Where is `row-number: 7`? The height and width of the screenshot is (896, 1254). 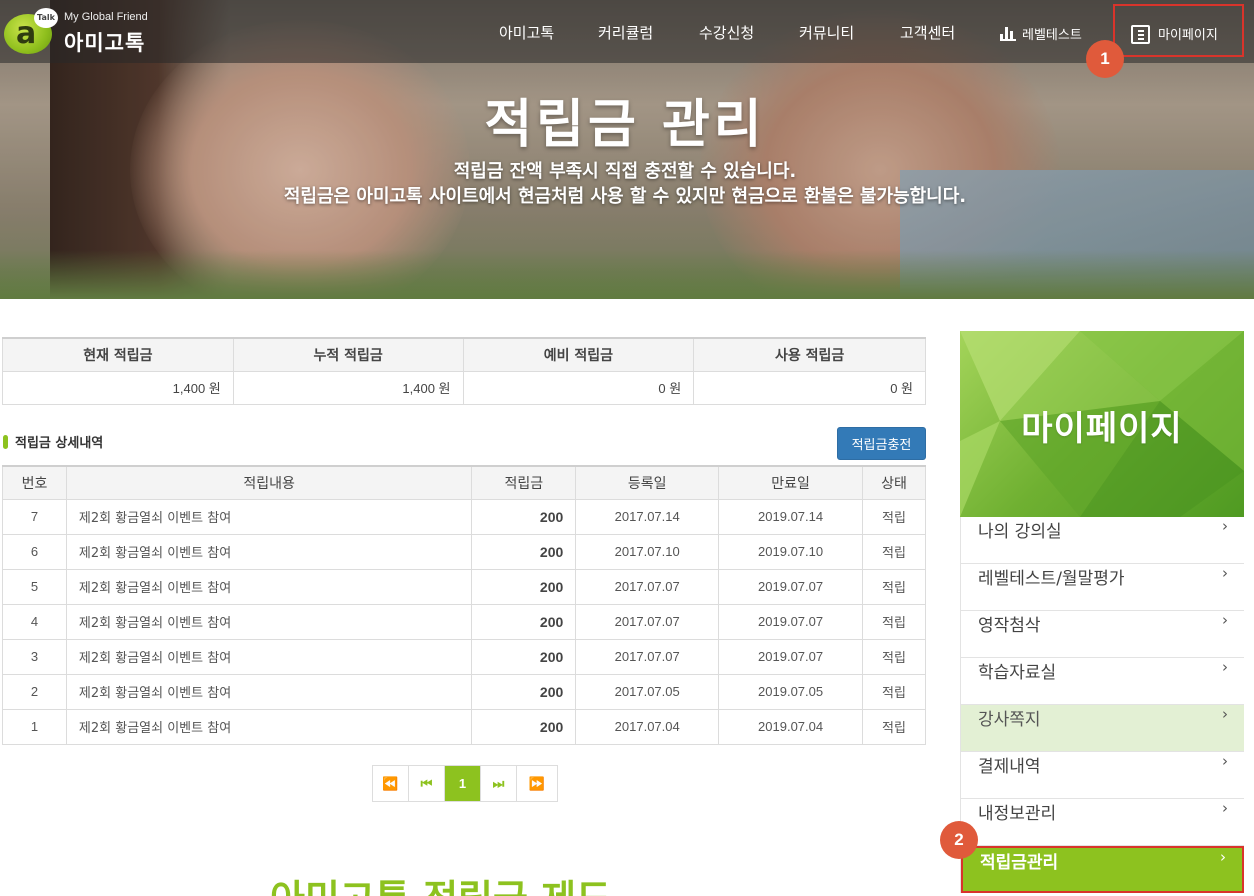
row-number: 7 is located at coordinates (34, 516).